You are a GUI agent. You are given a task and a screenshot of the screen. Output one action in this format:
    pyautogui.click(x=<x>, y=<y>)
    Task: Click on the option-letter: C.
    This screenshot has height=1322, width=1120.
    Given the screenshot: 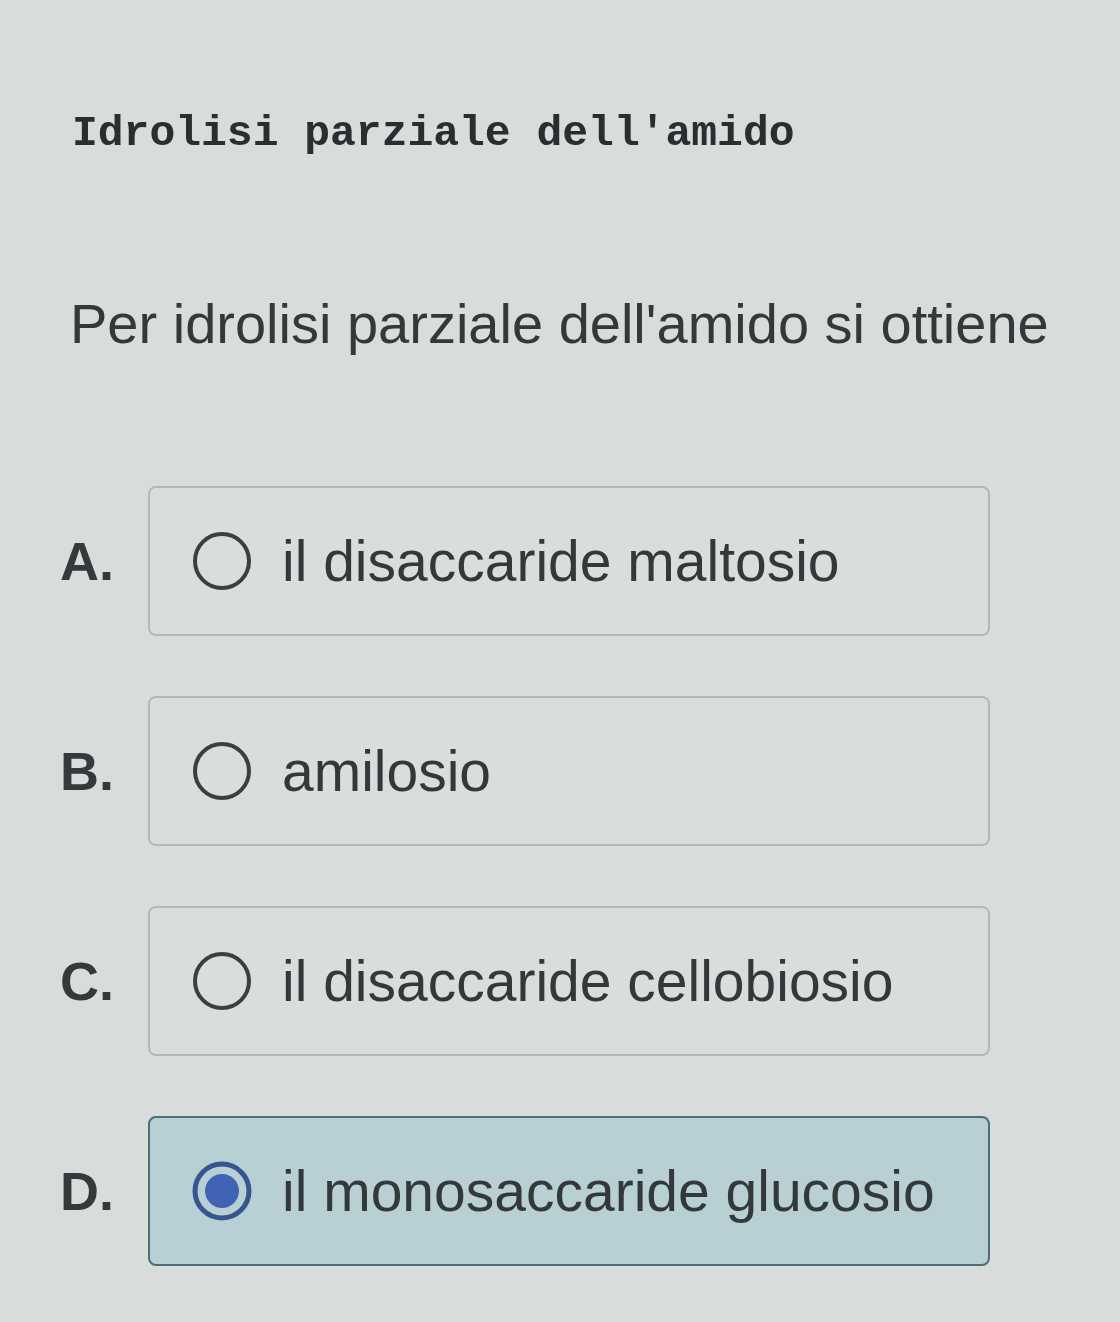 What is the action you would take?
    pyautogui.click(x=87, y=981)
    